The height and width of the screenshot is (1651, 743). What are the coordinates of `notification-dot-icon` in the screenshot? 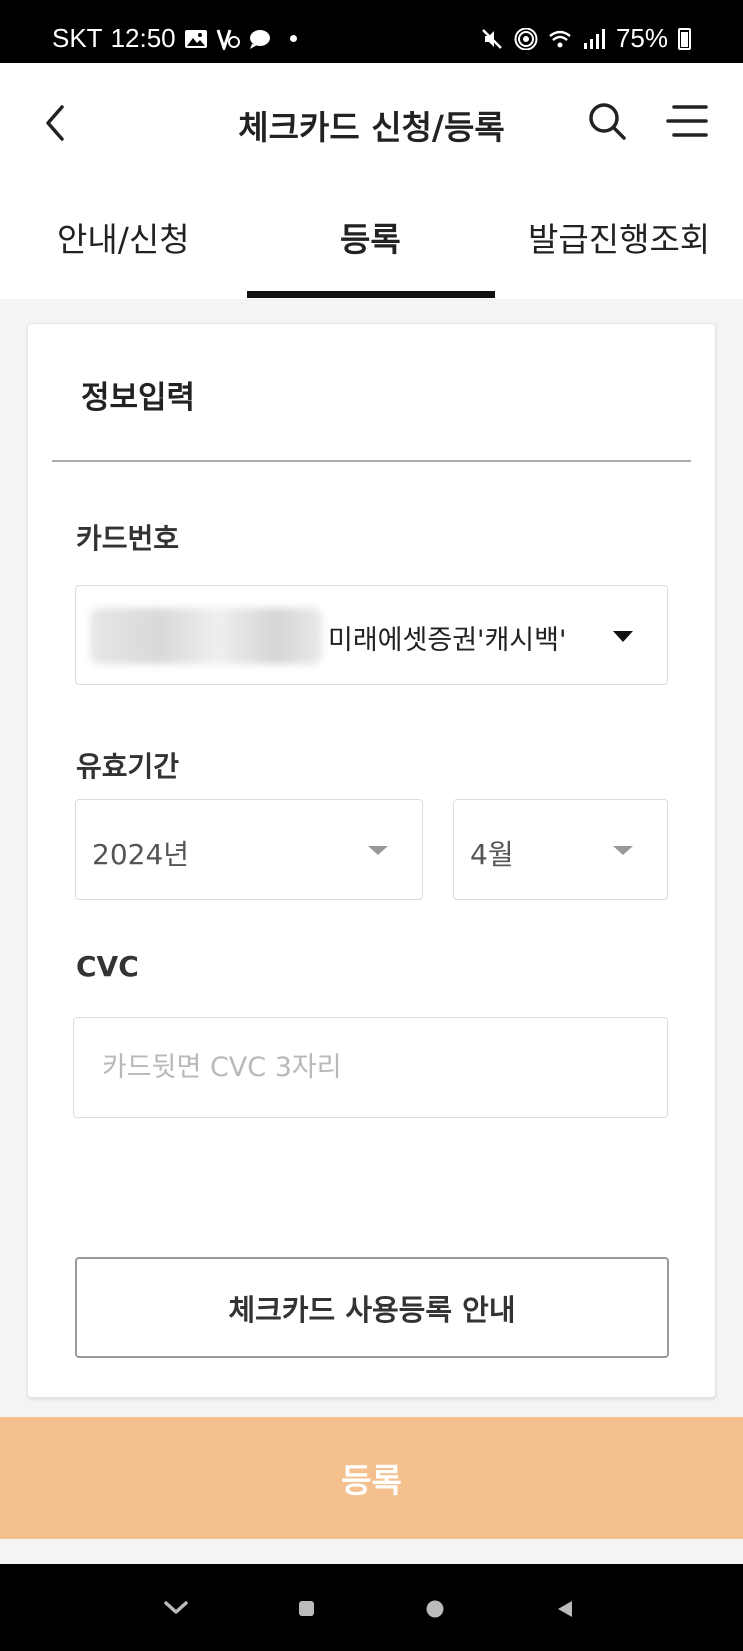 It's located at (293, 38).